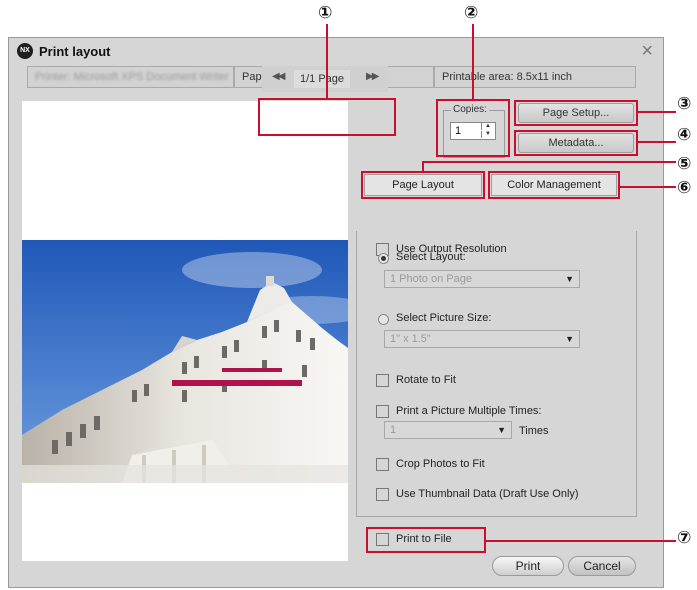 The width and height of the screenshot is (697, 590). Describe the element at coordinates (325, 13) in the screenshot. I see `callout-1: ①` at that location.